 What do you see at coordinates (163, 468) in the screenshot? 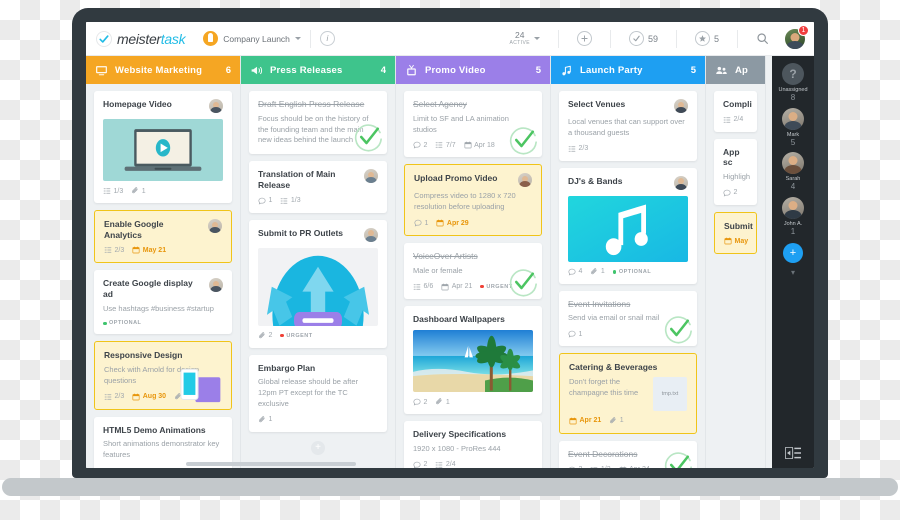
I see `card-meta: 1/3OPTIONALURGENT` at bounding box center [163, 468].